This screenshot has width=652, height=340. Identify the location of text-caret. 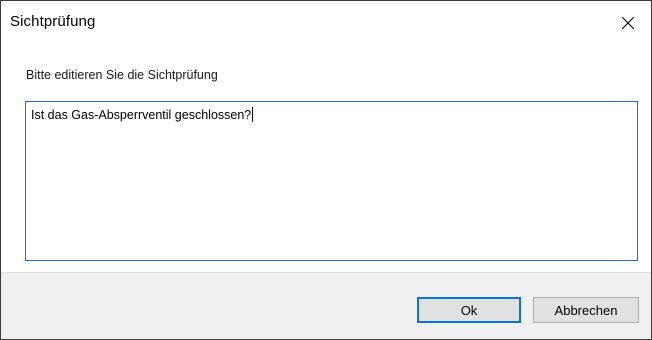
(253, 114).